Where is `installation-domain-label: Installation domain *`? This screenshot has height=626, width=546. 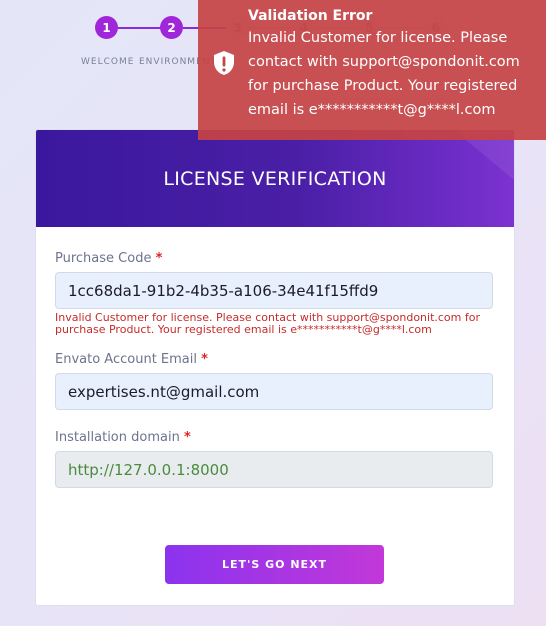
installation-domain-label: Installation domain * is located at coordinates (274, 437).